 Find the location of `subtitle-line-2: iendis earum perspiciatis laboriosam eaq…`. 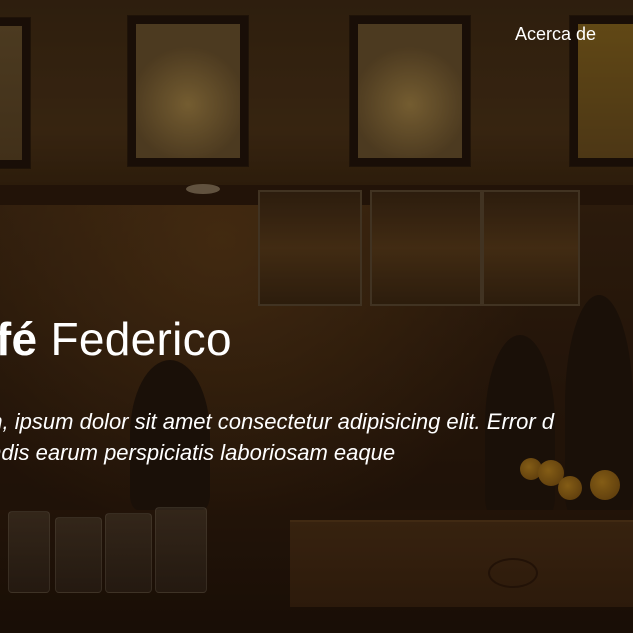

subtitle-line-2: iendis earum perspiciatis laboriosam eaq… is located at coordinates (198, 452).